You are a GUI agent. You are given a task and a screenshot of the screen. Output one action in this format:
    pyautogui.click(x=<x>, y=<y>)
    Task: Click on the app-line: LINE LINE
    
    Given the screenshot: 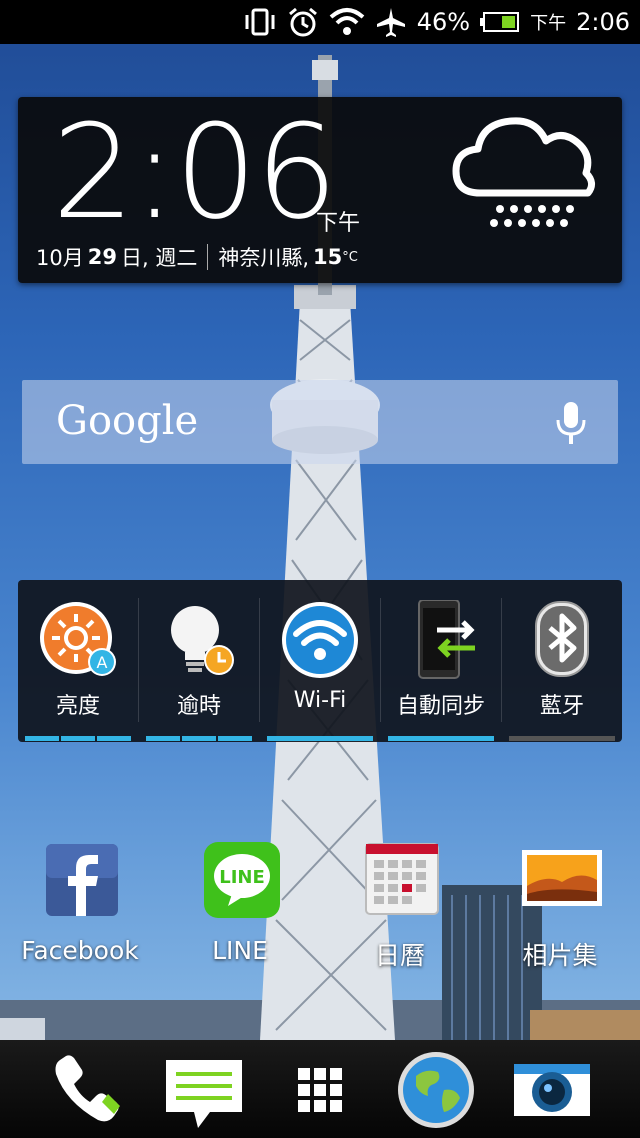 What is the action you would take?
    pyautogui.click(x=240, y=910)
    